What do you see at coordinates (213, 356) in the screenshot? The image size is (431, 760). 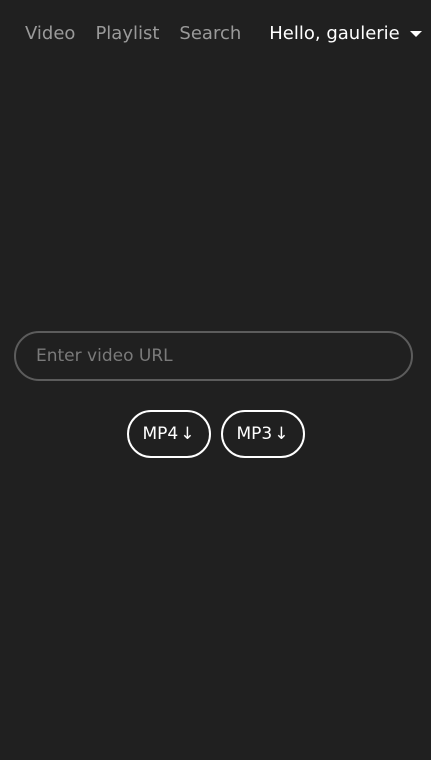 I see `video-url-input` at bounding box center [213, 356].